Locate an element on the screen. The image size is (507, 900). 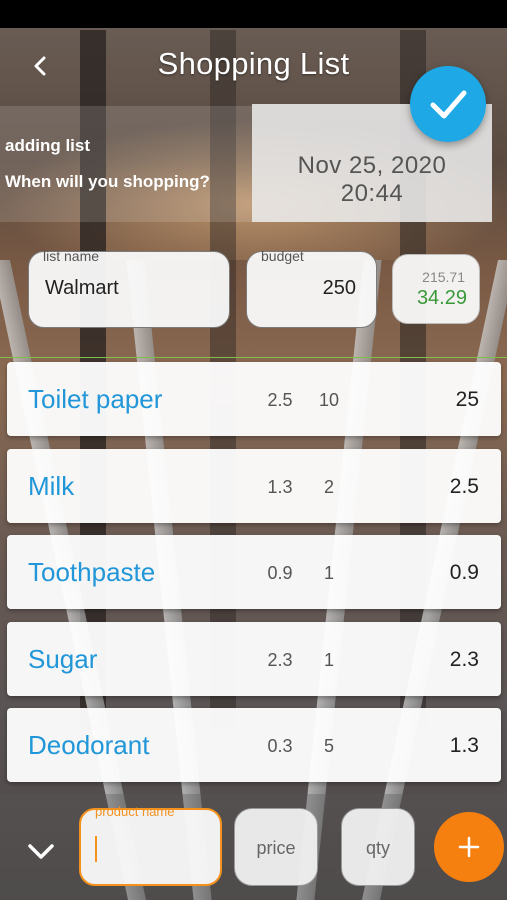
item-price: 0.9 is located at coordinates (280, 573).